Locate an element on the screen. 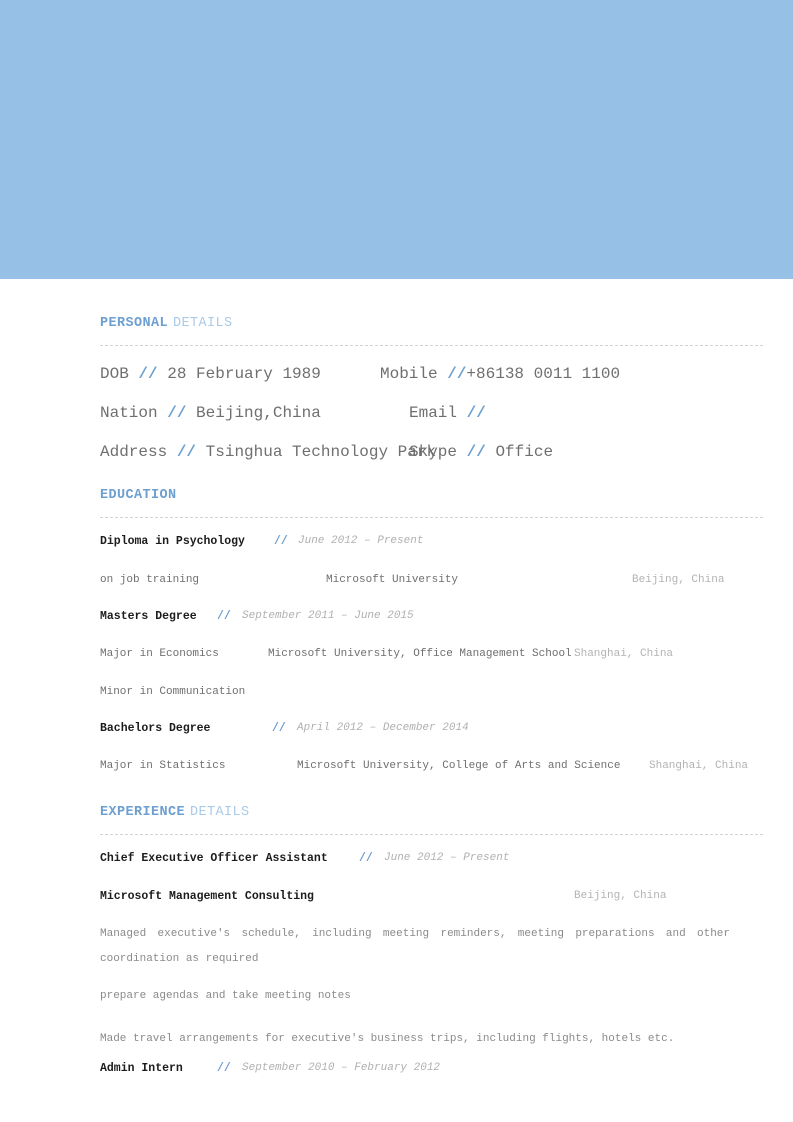  section-heading-experience-light: DETAILS is located at coordinates (220, 812).